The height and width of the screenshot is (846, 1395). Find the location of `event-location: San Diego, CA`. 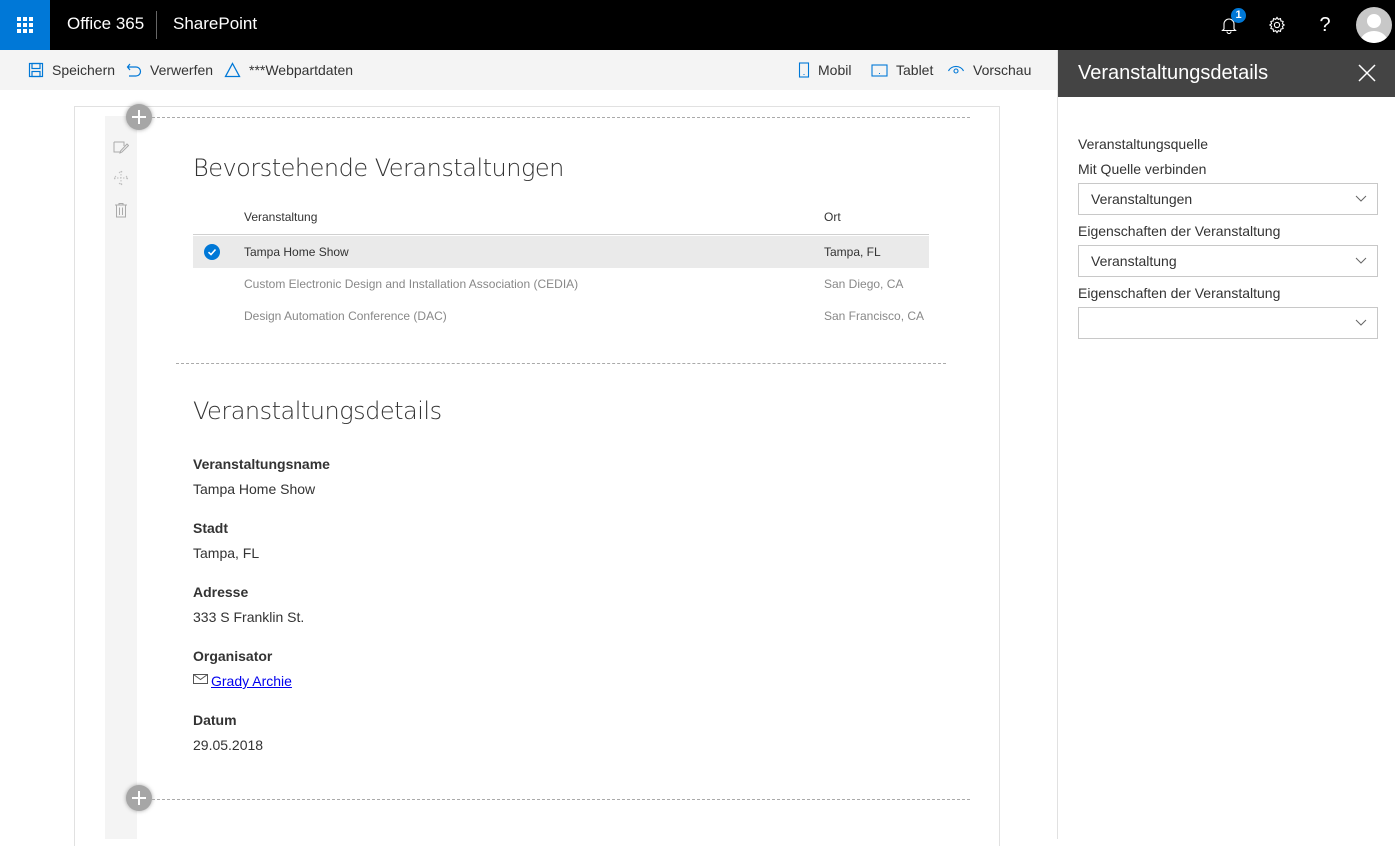

event-location: San Diego, CA is located at coordinates (864, 284).